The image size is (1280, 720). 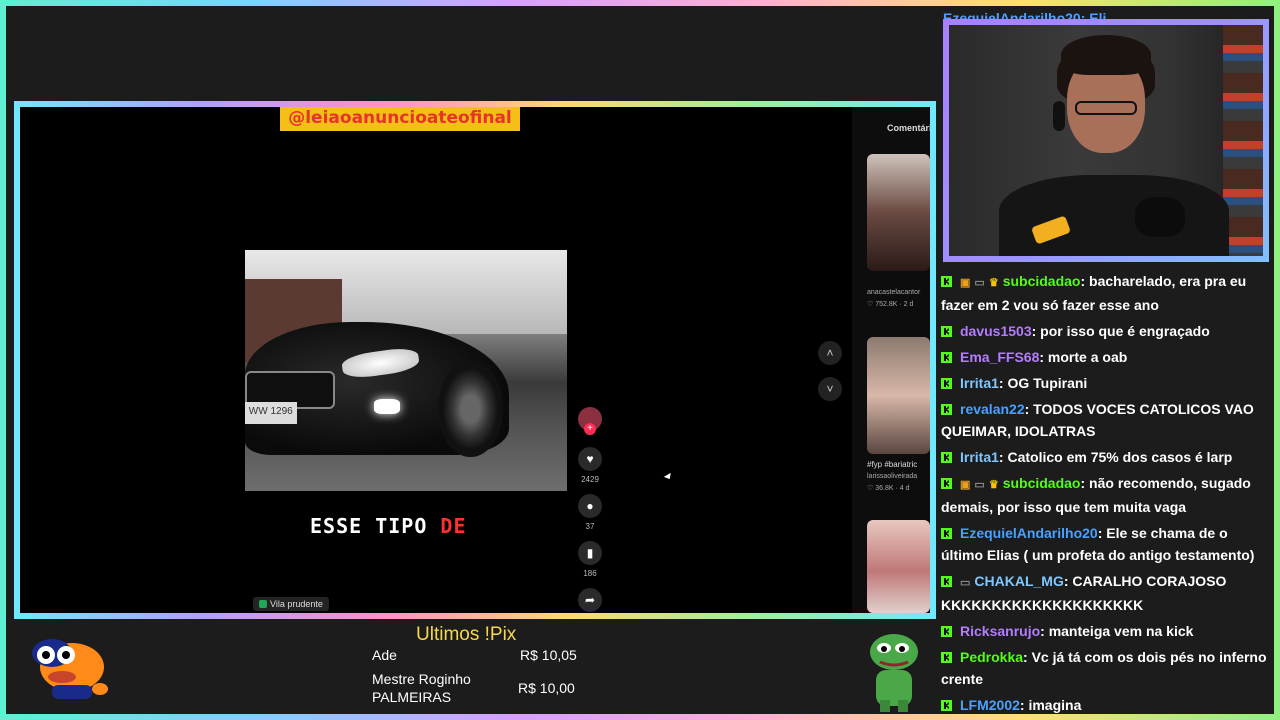 What do you see at coordinates (590, 421) in the screenshot?
I see `creator-avatar: +` at bounding box center [590, 421].